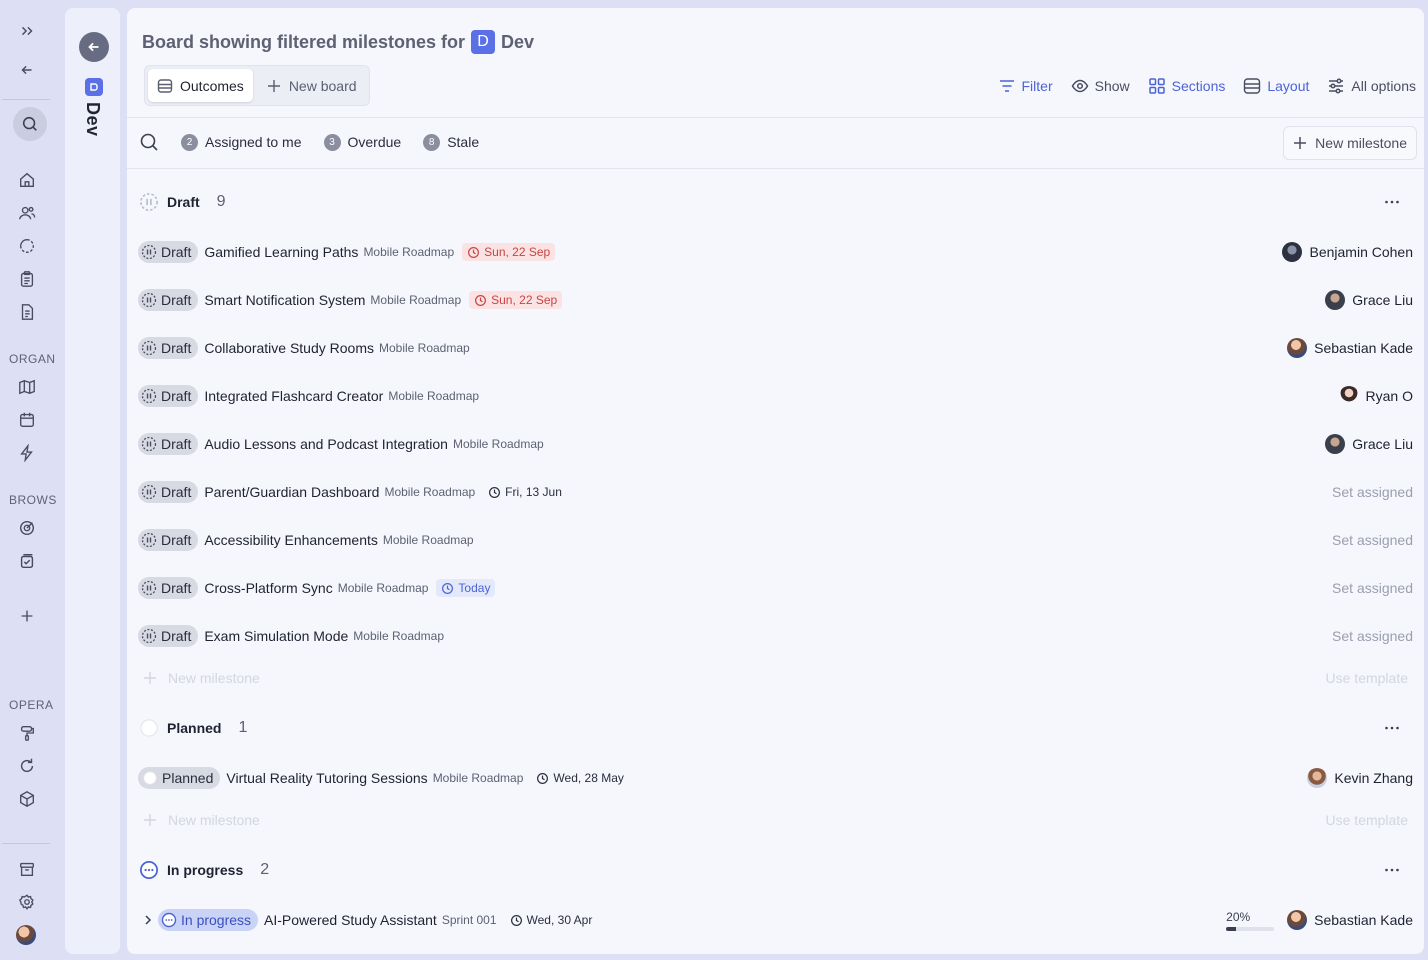  I want to click on due-date: Wed, 28 May, so click(579, 778).